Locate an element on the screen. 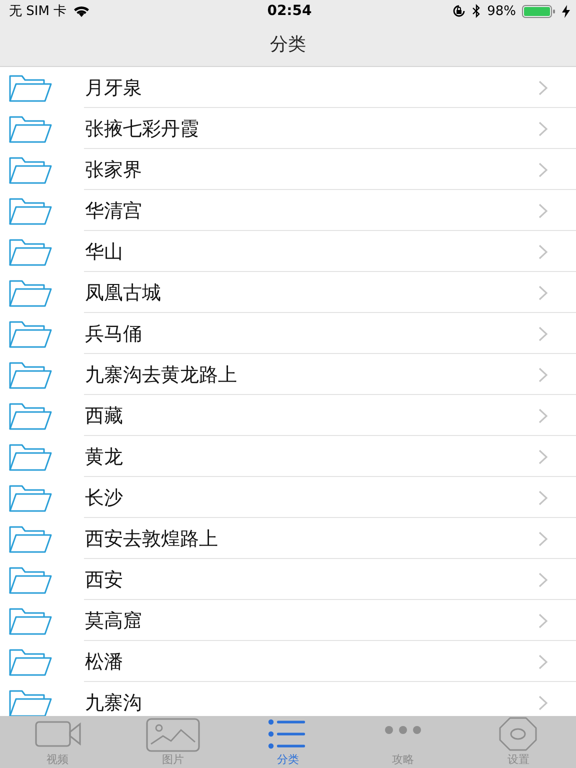 This screenshot has height=768, width=576. item-label: 长沙 is located at coordinates (104, 498).